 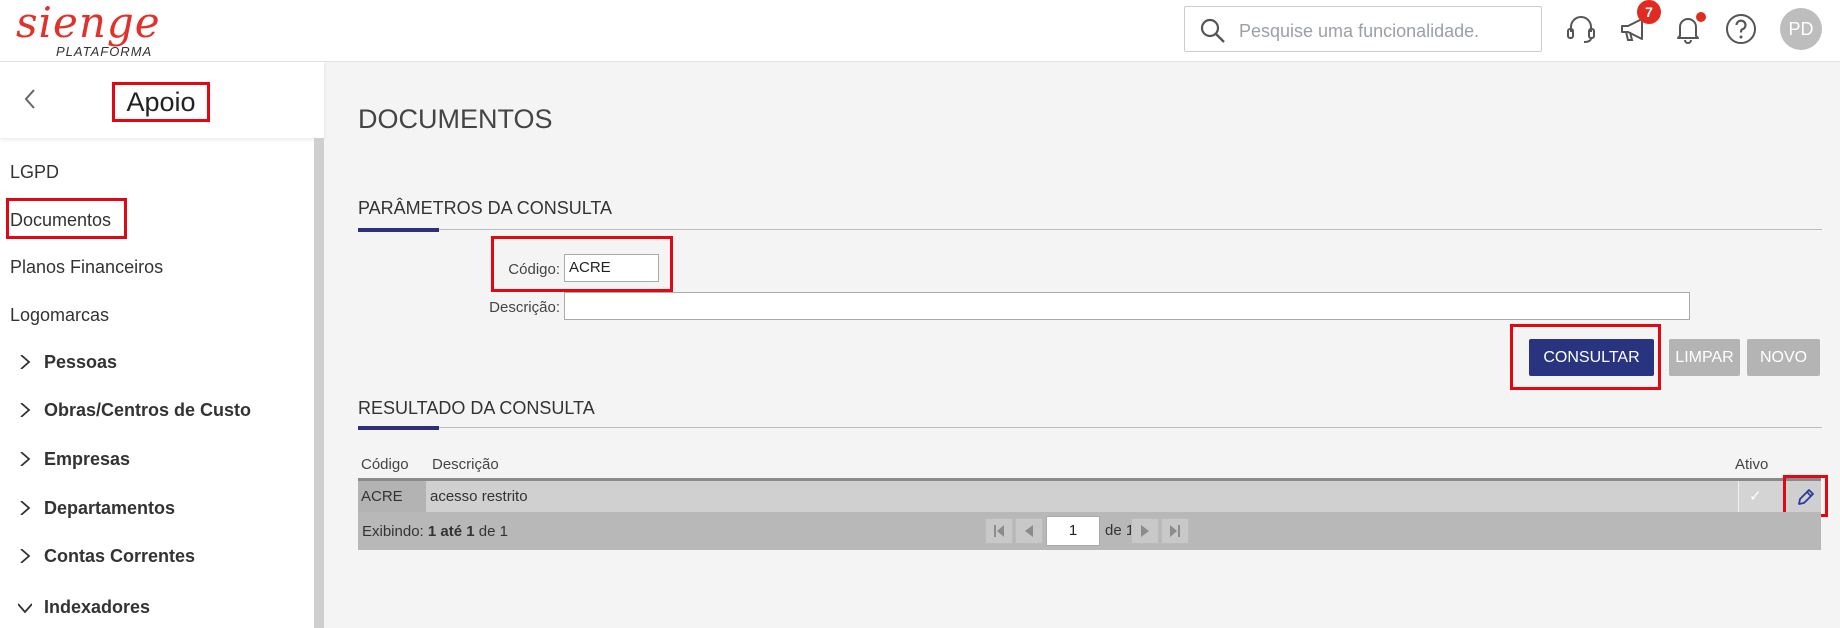 I want to click on column-header-descricao: Descrição, so click(x=465, y=464).